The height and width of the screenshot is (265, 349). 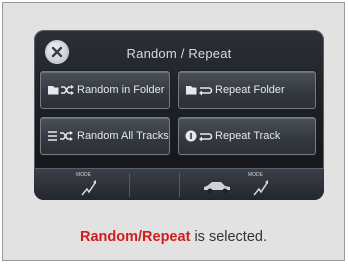 I want to click on caption: Random/Repeat is selected., so click(x=173, y=237).